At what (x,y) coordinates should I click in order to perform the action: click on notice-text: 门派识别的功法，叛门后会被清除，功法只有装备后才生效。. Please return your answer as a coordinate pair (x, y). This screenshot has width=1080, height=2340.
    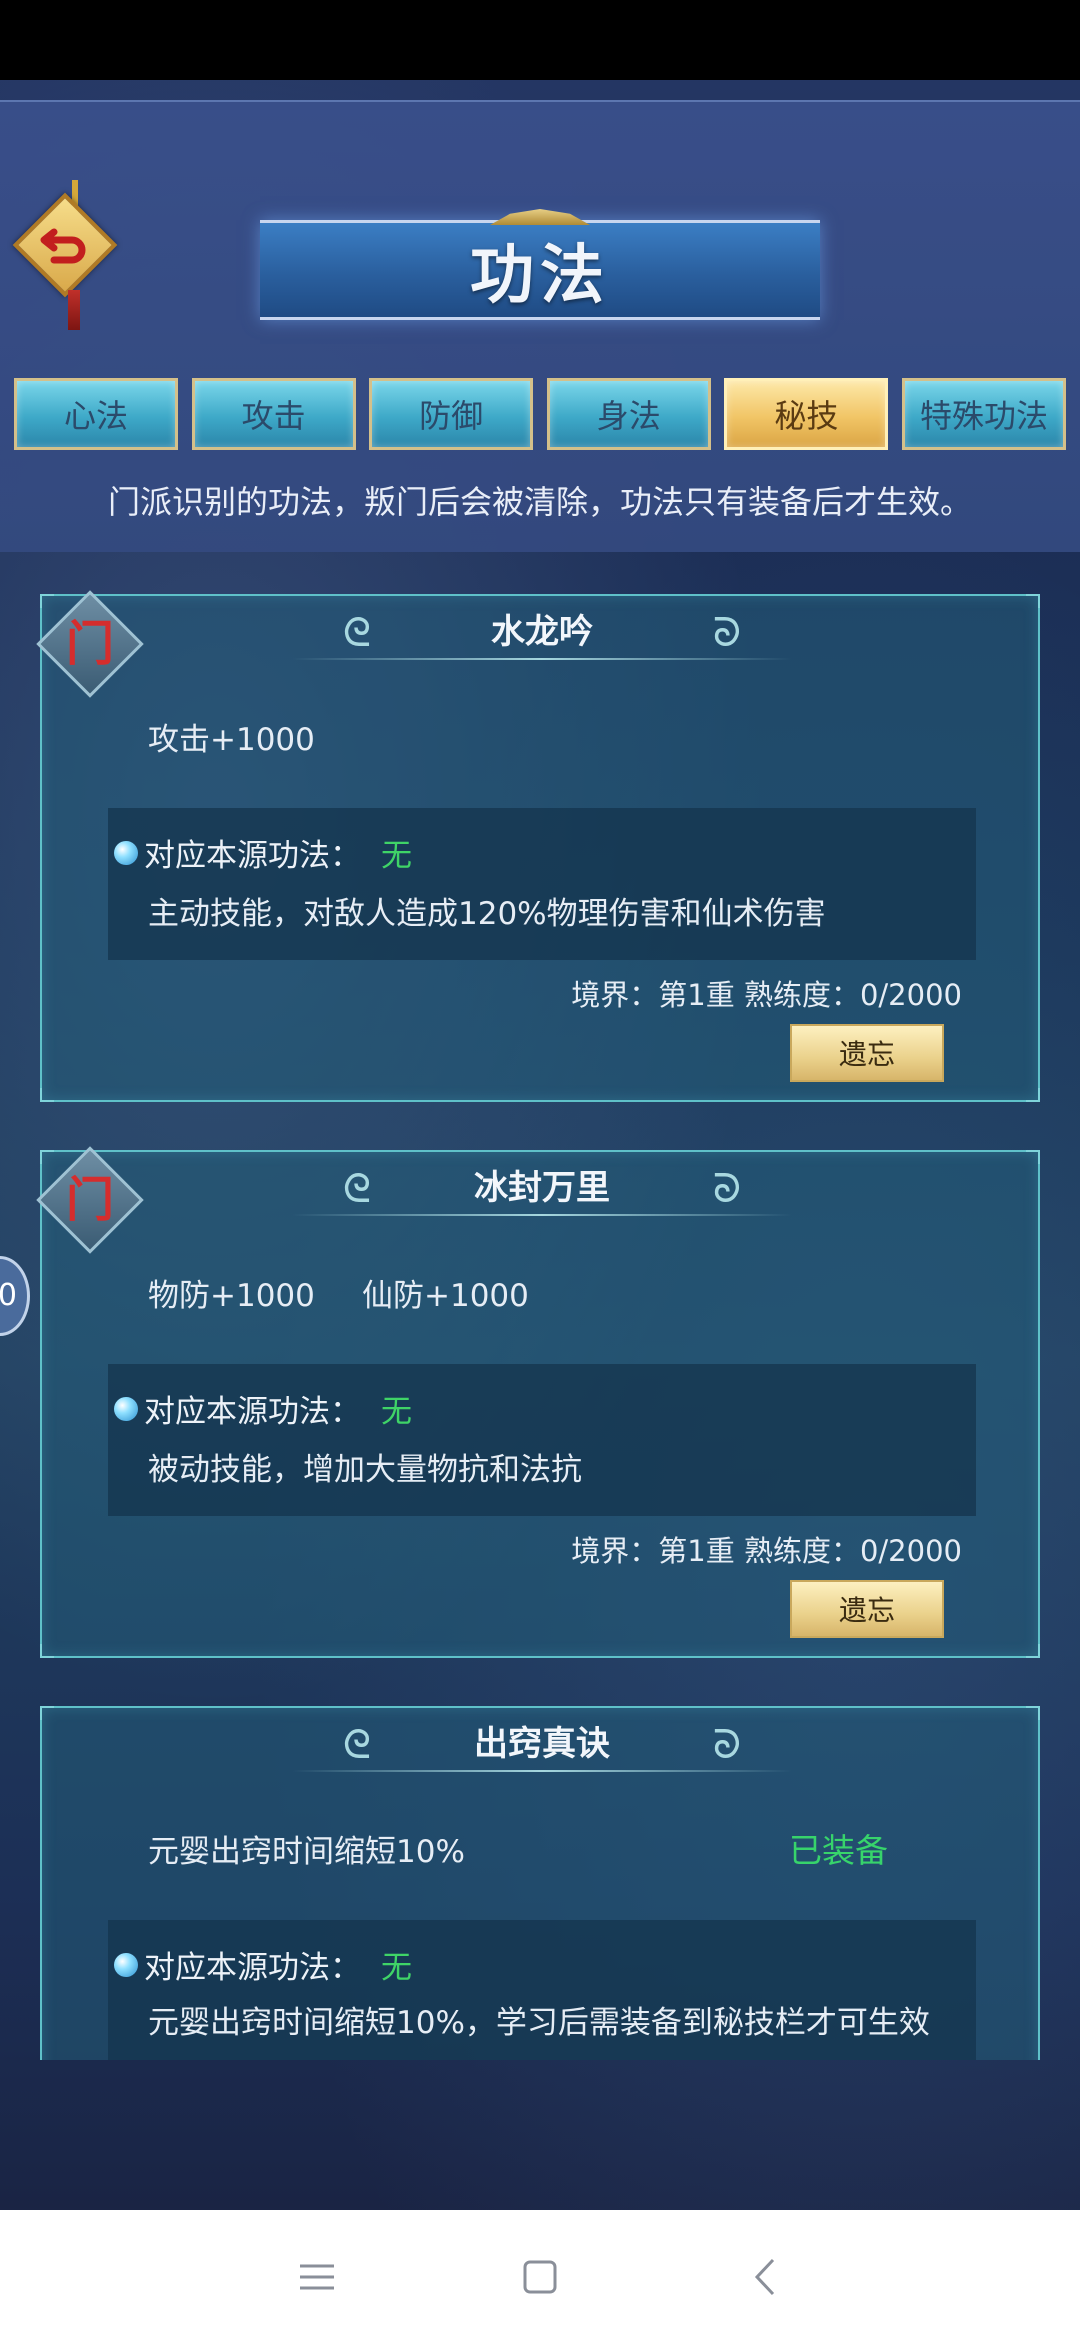
    Looking at the image, I should click on (539, 502).